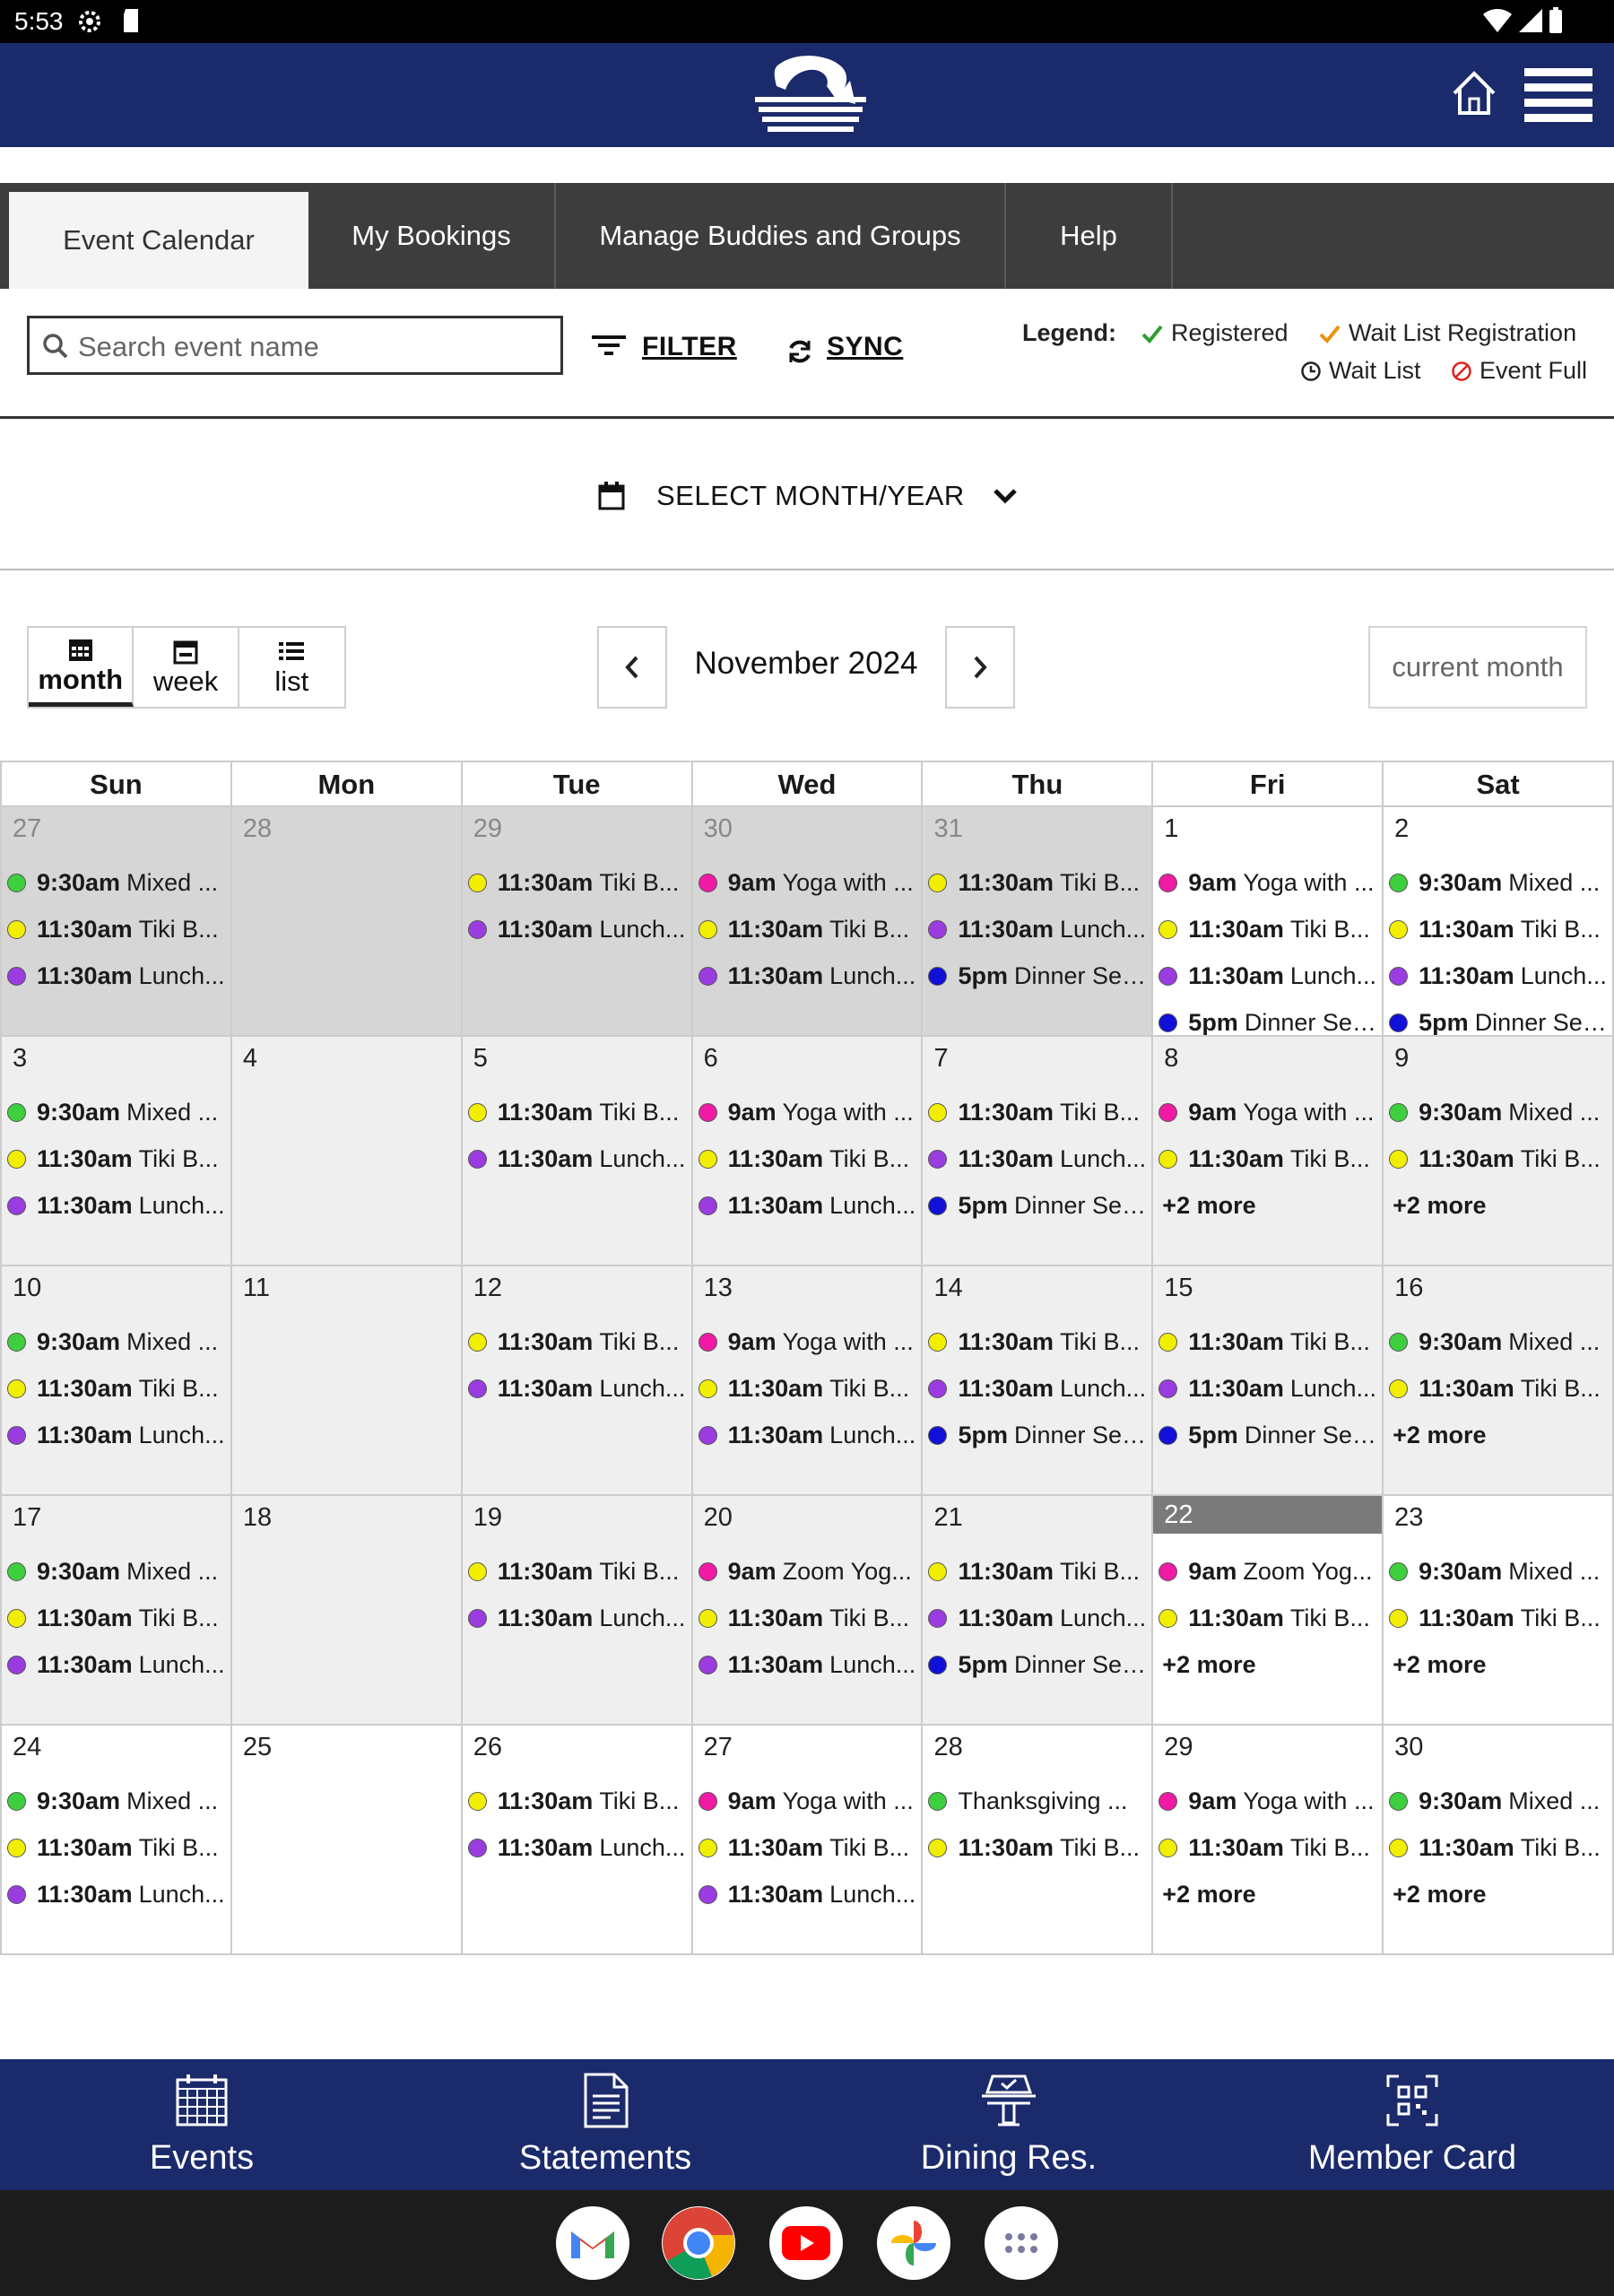 This screenshot has height=2296, width=1614. I want to click on day-number: 10, so click(27, 1288).